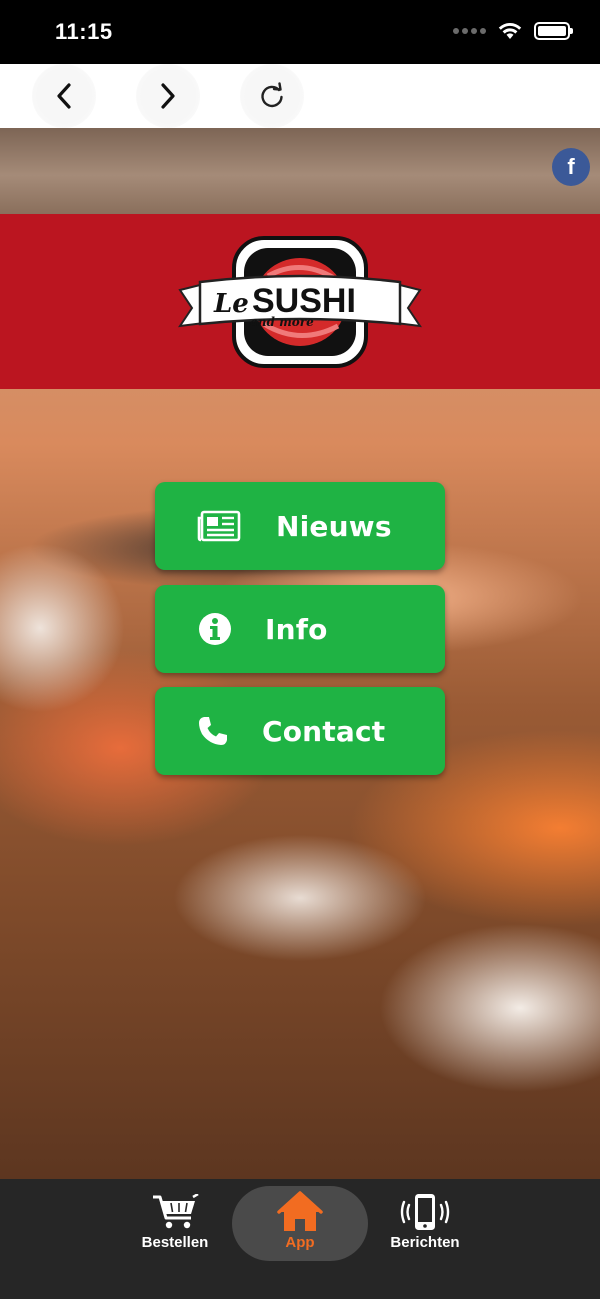 This screenshot has height=1299, width=600. I want to click on back-button, so click(64, 96).